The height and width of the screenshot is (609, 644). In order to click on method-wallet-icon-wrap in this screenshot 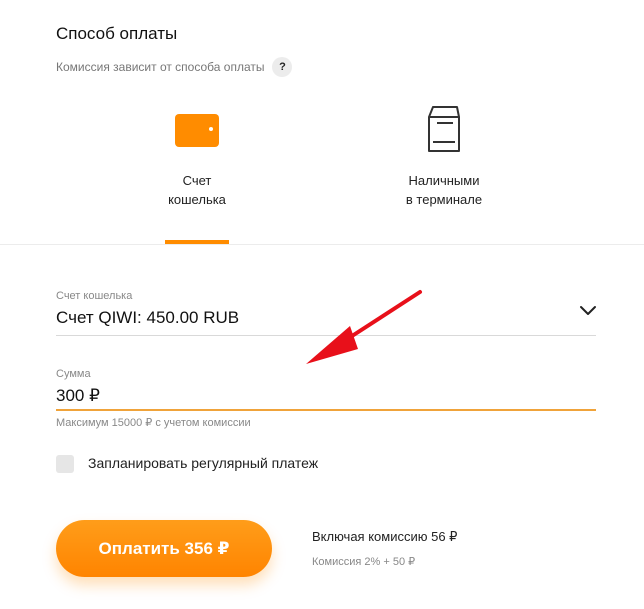, I will do `click(197, 130)`.